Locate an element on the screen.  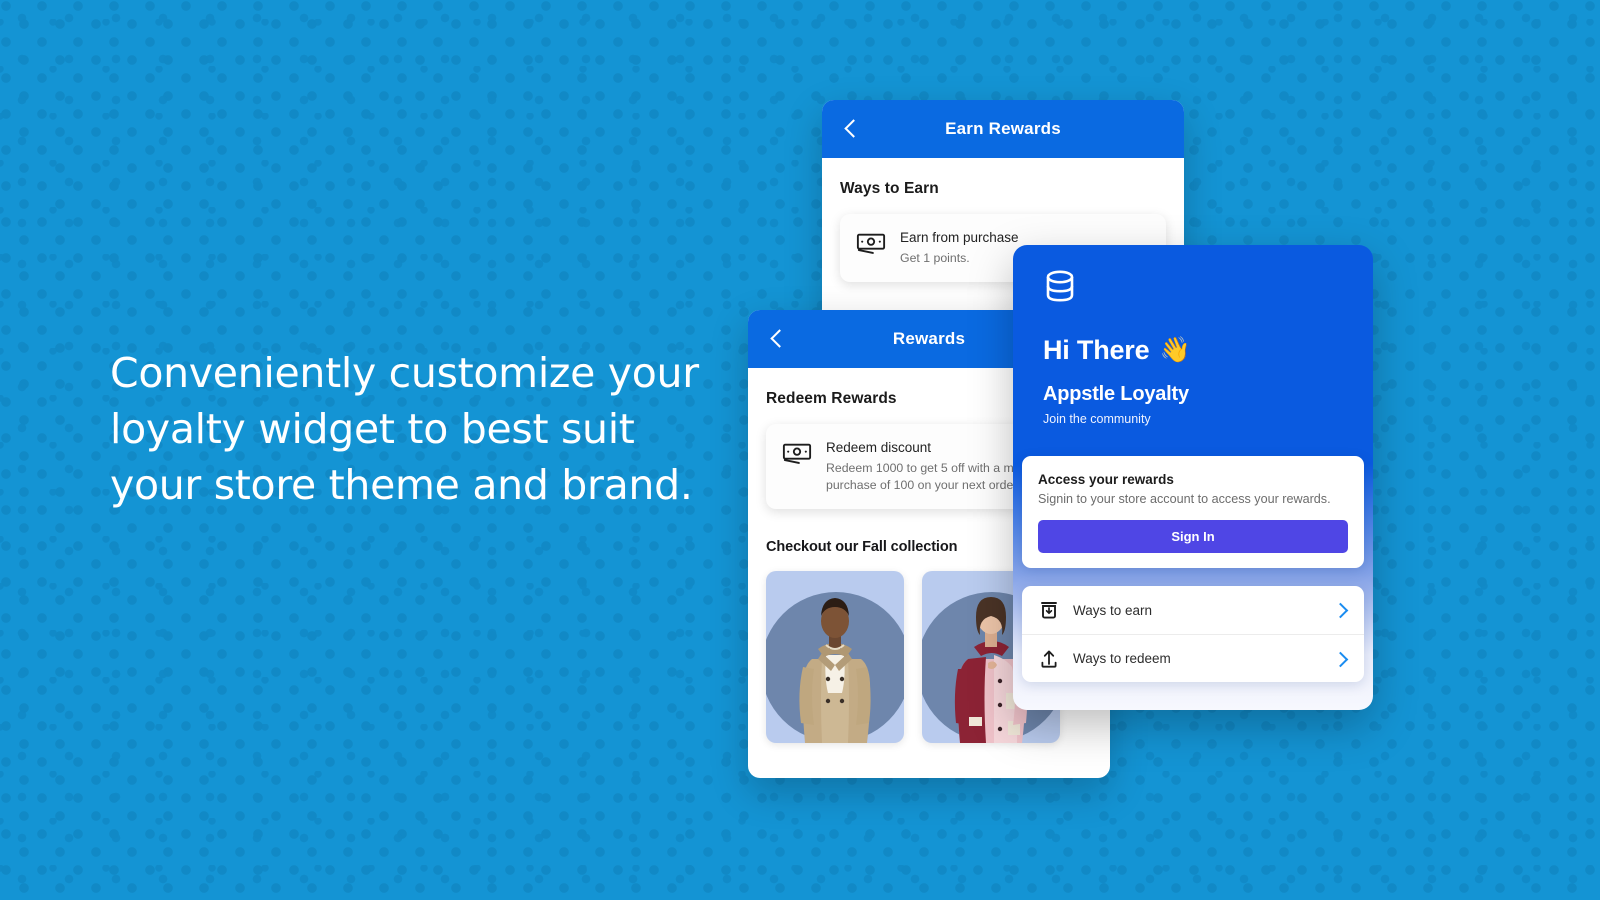
model-figure-tan-coat is located at coordinates (835, 670).